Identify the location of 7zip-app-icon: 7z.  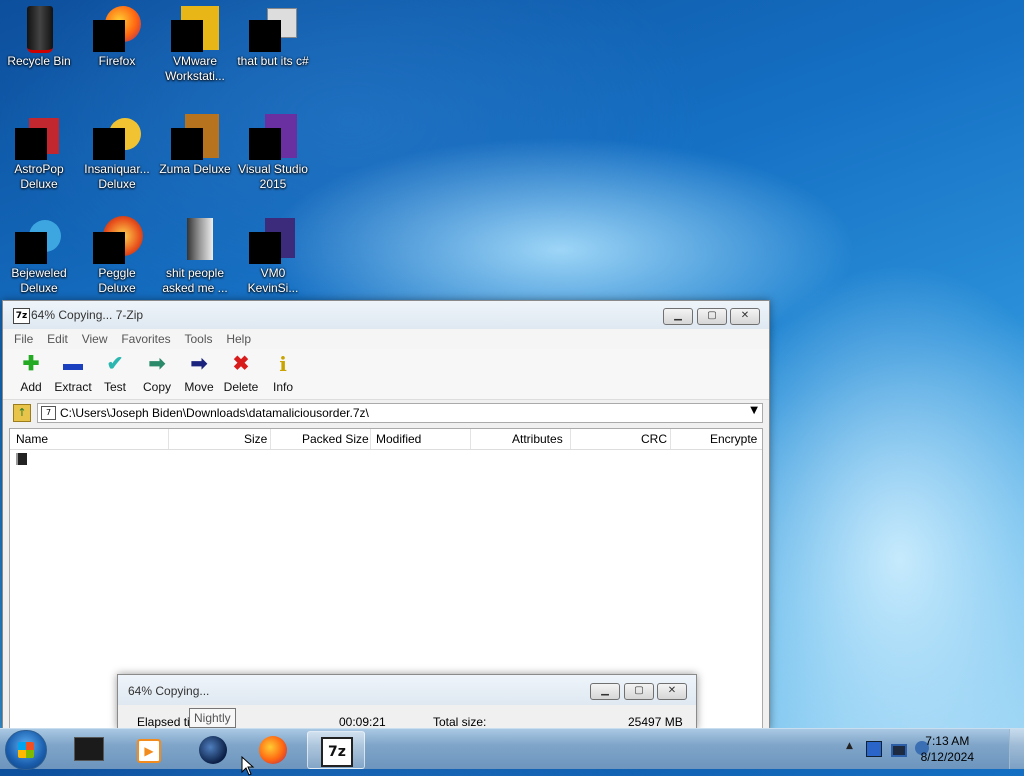
(21, 316).